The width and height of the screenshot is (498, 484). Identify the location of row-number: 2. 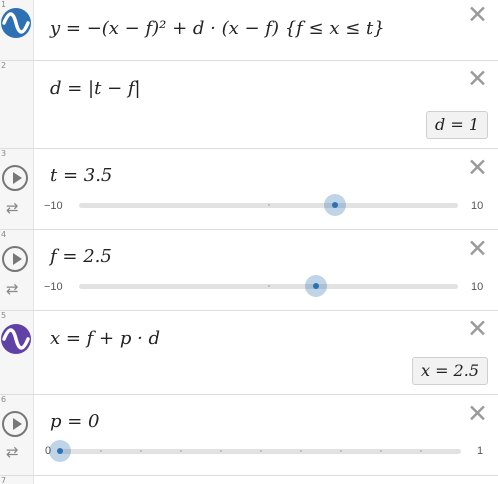
(4, 65).